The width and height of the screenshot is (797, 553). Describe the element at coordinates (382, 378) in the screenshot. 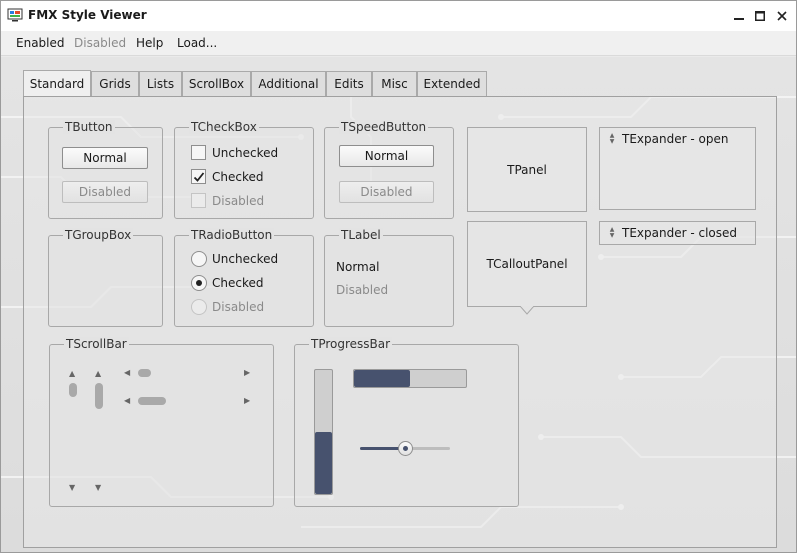

I see `horizontal-progress-fill` at that location.